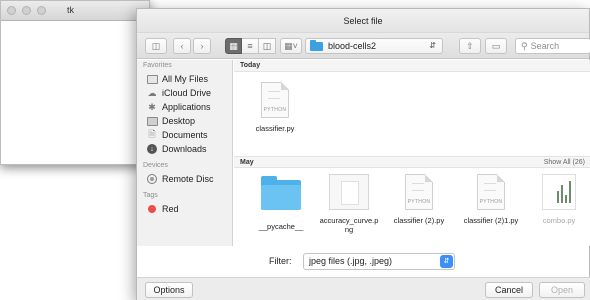  I want to click on sidebar-item-applications: ✱ Applications, so click(184, 107).